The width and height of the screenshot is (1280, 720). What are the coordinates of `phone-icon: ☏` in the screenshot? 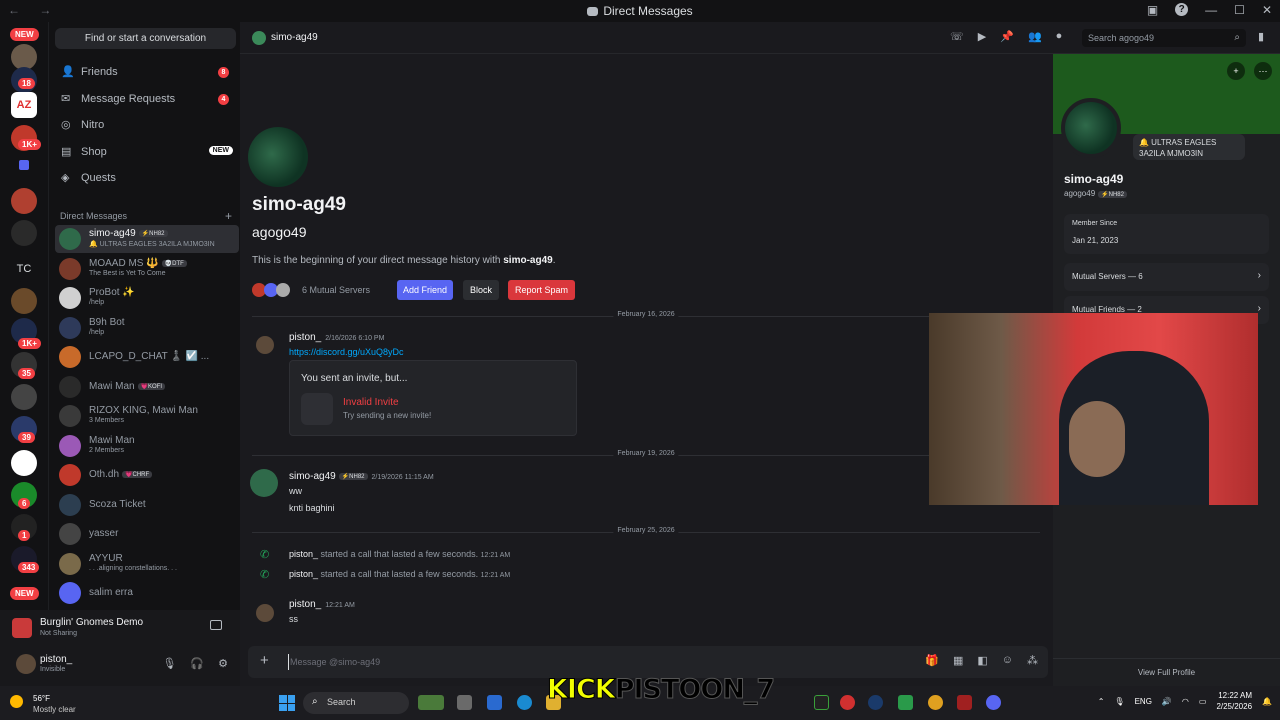 It's located at (957, 36).